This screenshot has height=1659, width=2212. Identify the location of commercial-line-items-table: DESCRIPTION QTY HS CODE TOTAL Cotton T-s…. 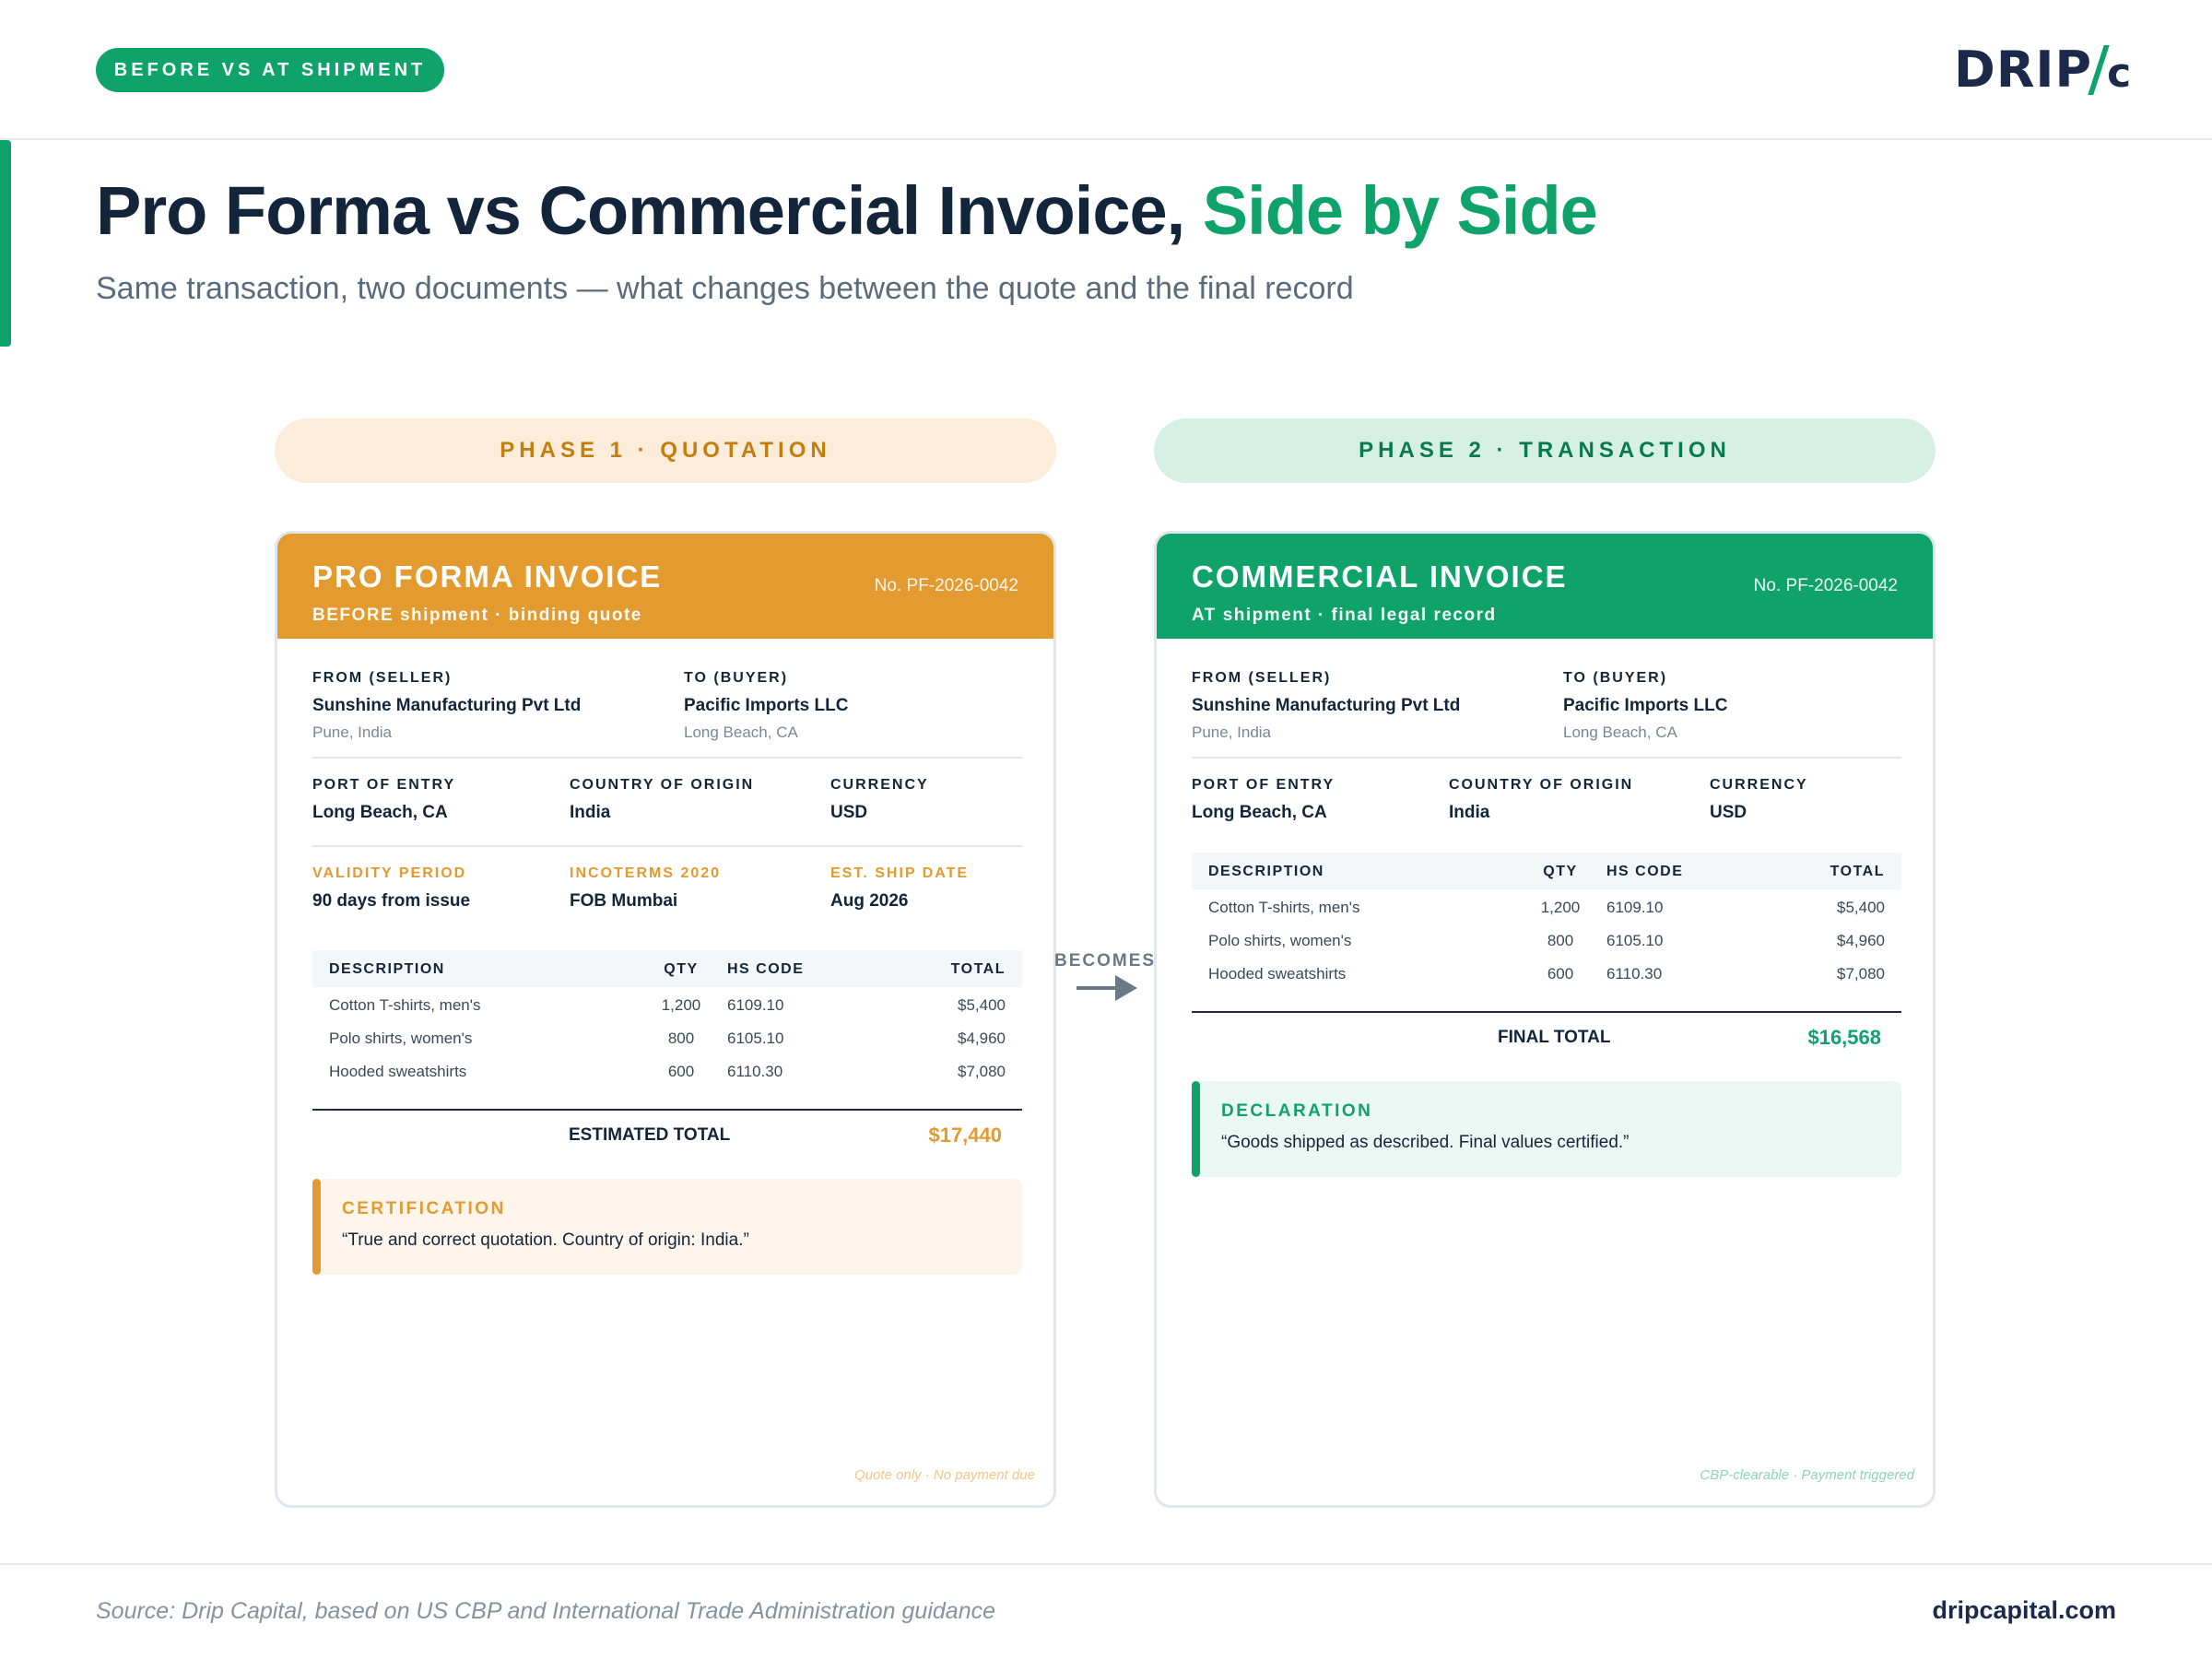
(1546, 921).